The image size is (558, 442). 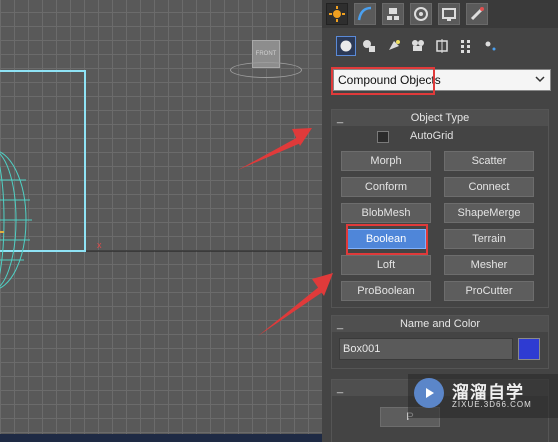 I want to click on object-name-field: Box001, so click(x=426, y=349).